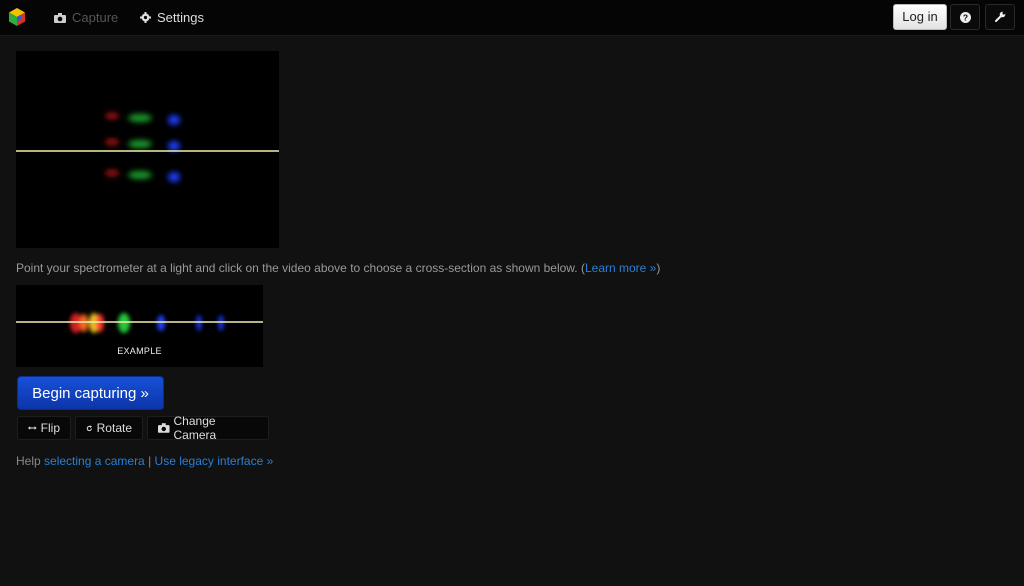  I want to click on nav-settings: Settings, so click(172, 17).